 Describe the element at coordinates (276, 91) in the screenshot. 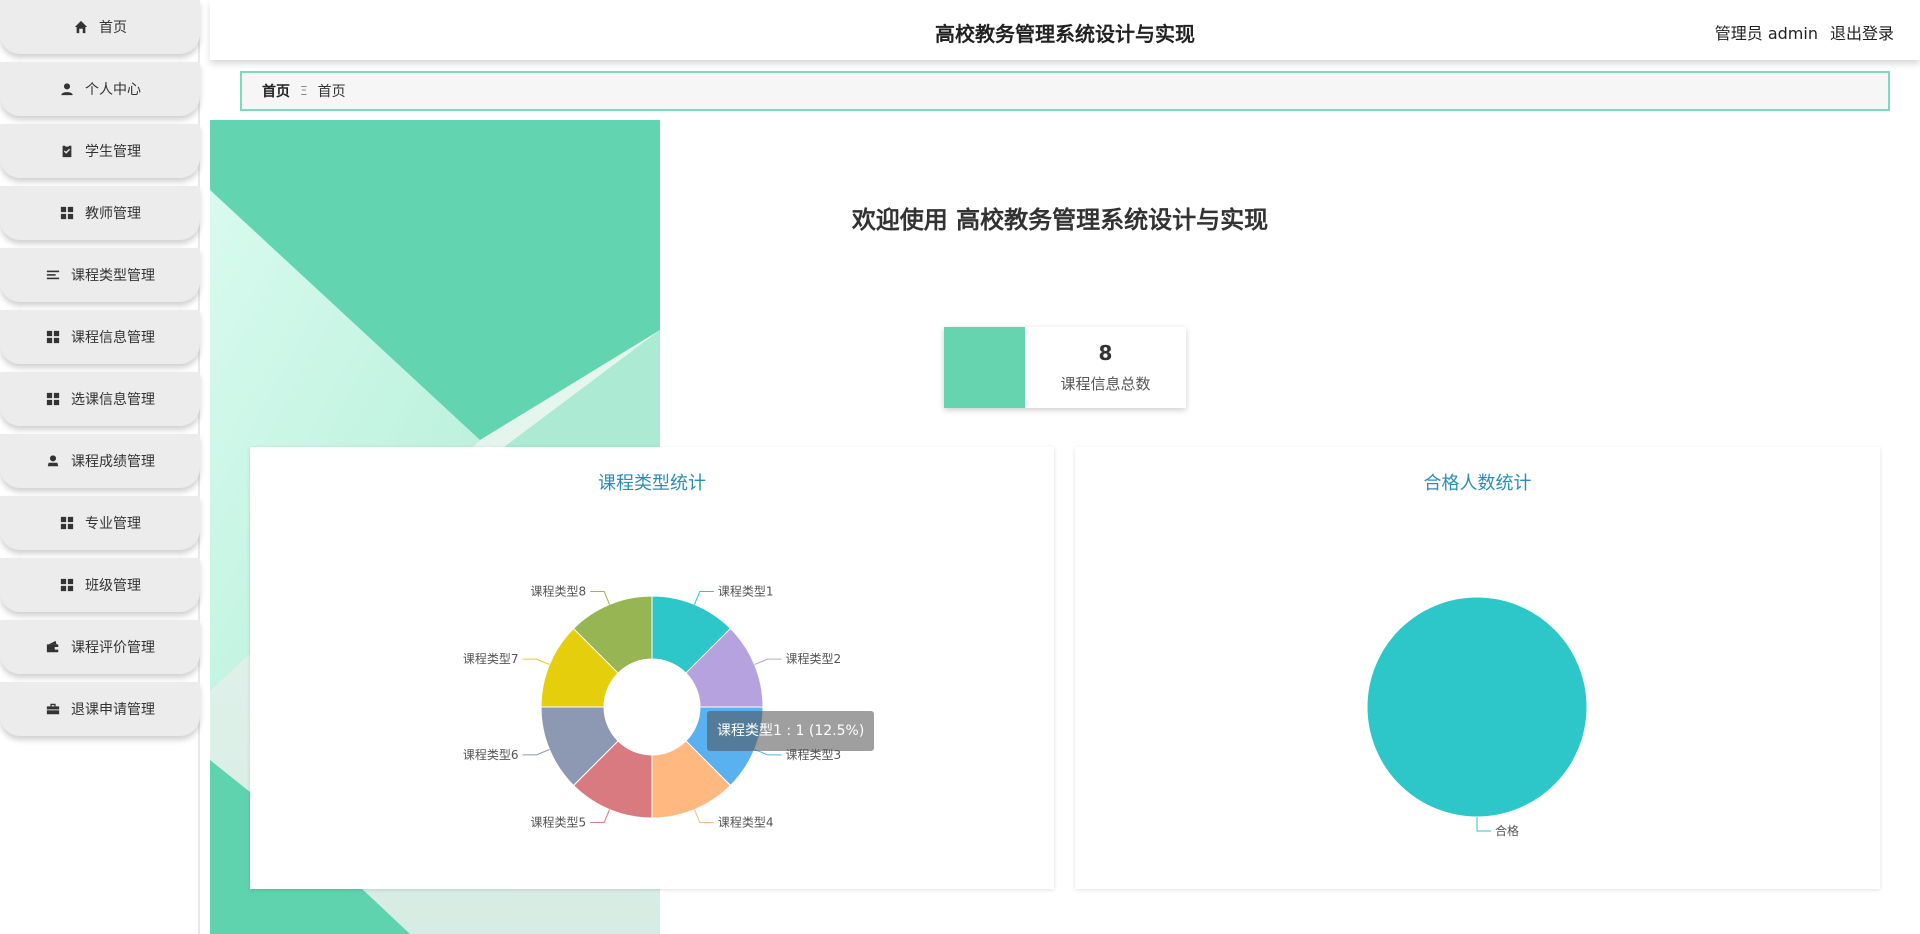

I see `breadcrumb-home: 首页` at that location.